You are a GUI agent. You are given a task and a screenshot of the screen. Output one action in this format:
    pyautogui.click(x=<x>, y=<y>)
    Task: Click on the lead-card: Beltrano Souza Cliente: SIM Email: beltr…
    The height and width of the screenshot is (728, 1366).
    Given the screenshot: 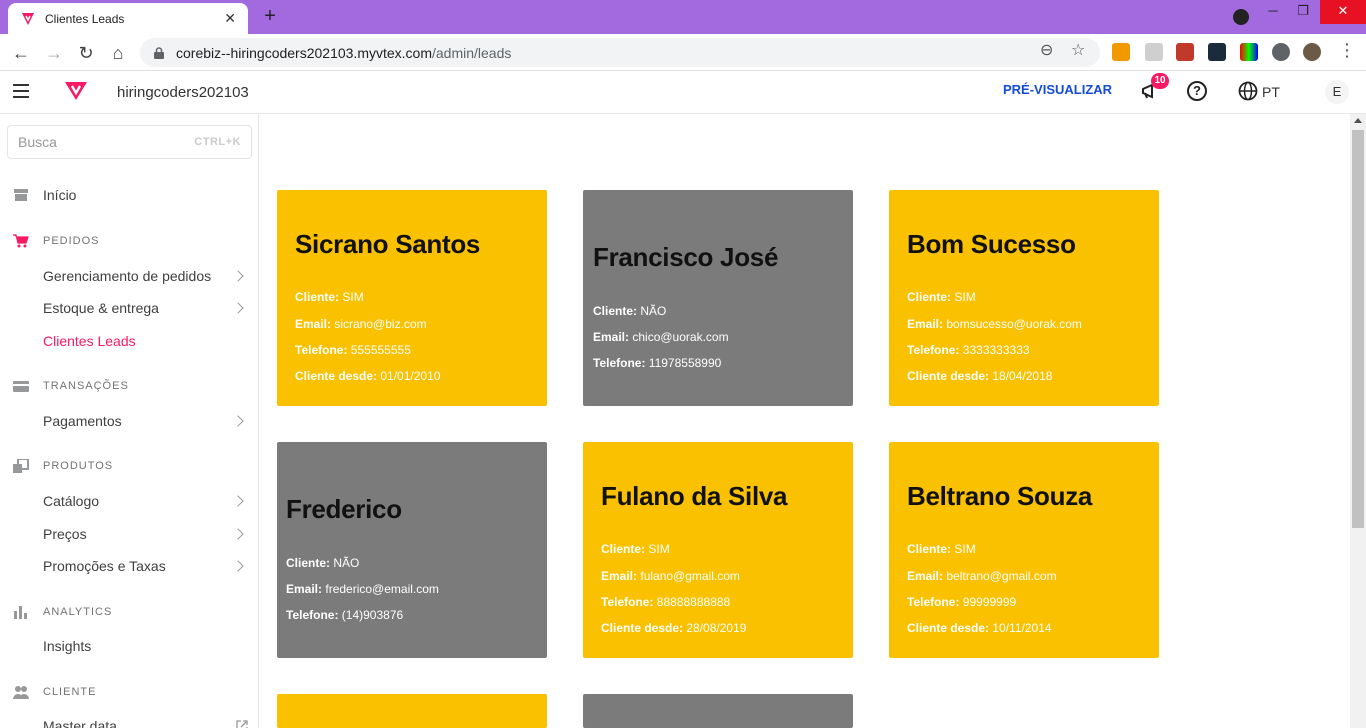 What is the action you would take?
    pyautogui.click(x=1024, y=550)
    